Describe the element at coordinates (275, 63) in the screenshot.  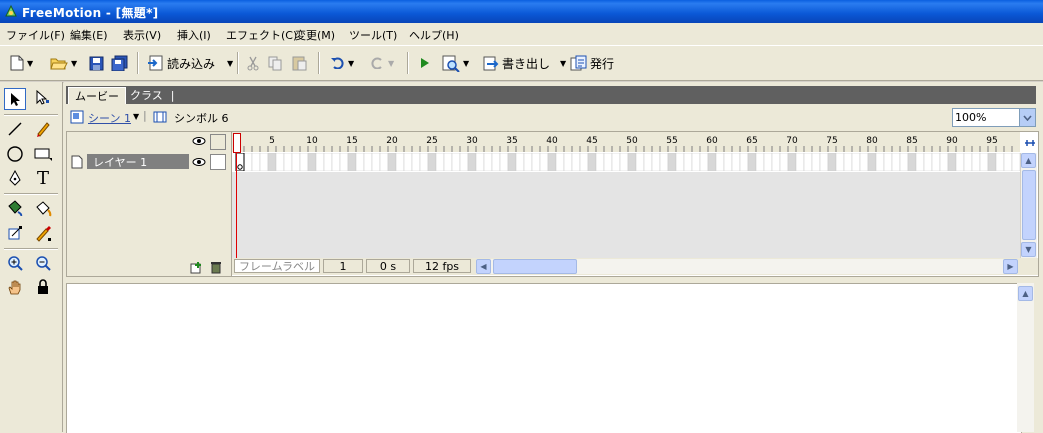
I see `copy-button` at that location.